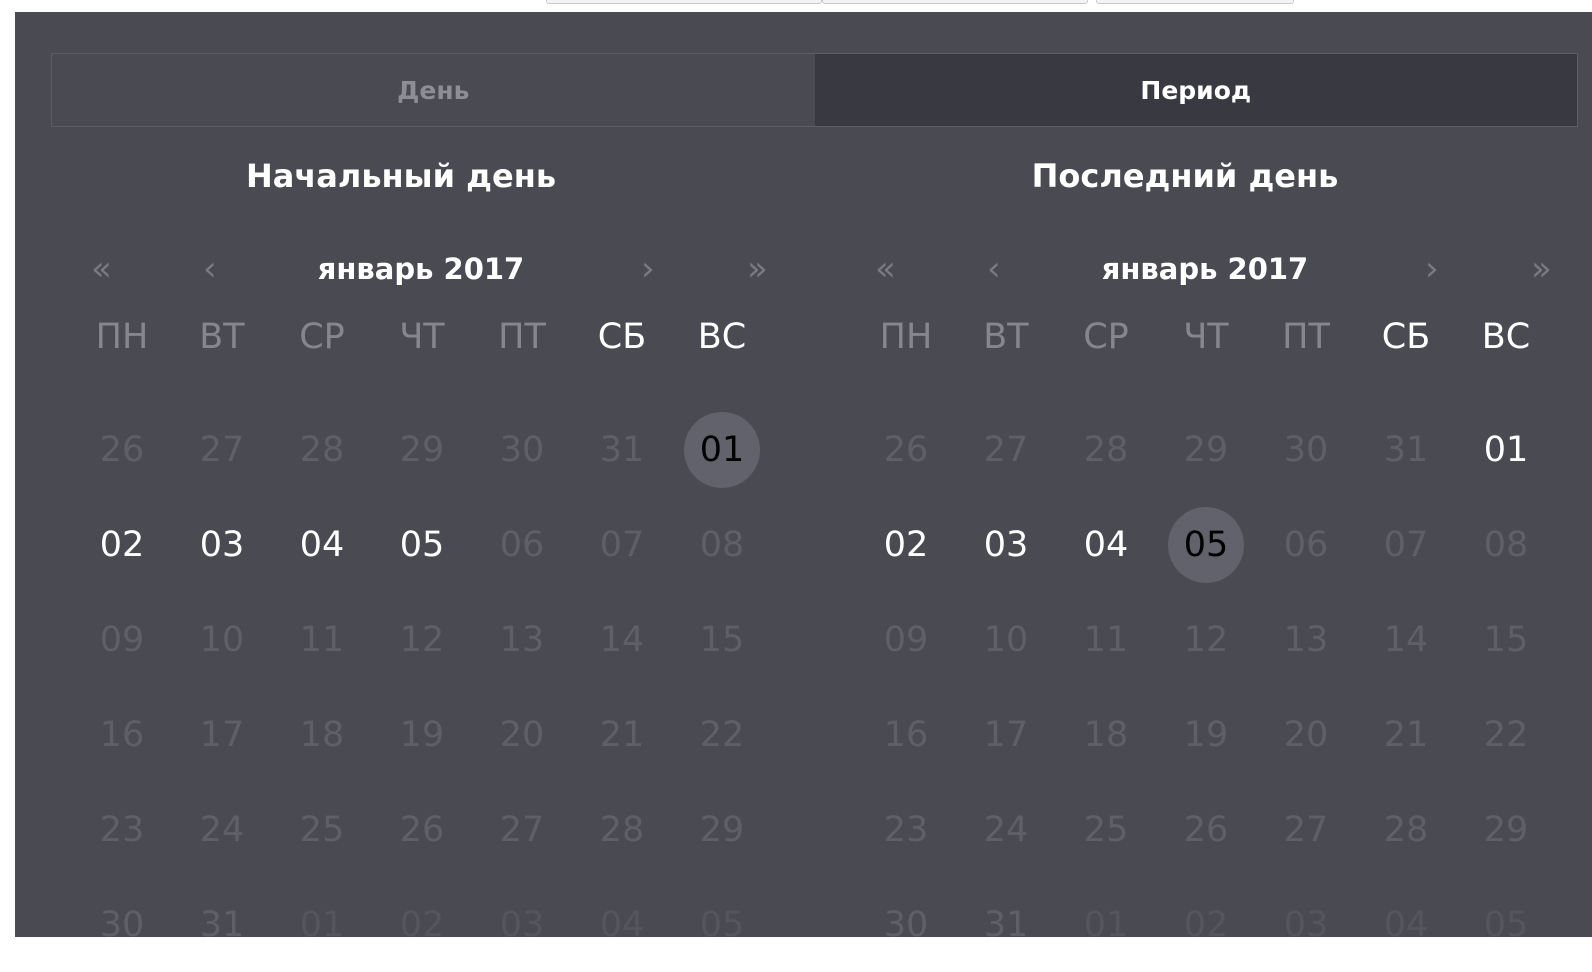  I want to click on day-number: 02, so click(422, 924).